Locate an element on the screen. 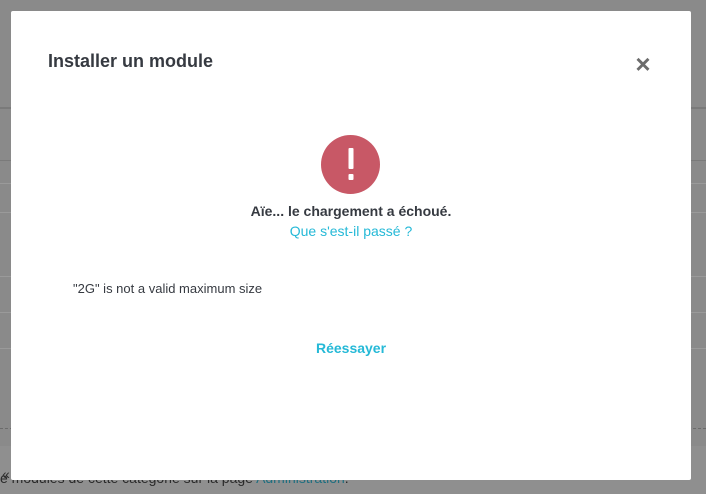  close-icon: × is located at coordinates (643, 64).